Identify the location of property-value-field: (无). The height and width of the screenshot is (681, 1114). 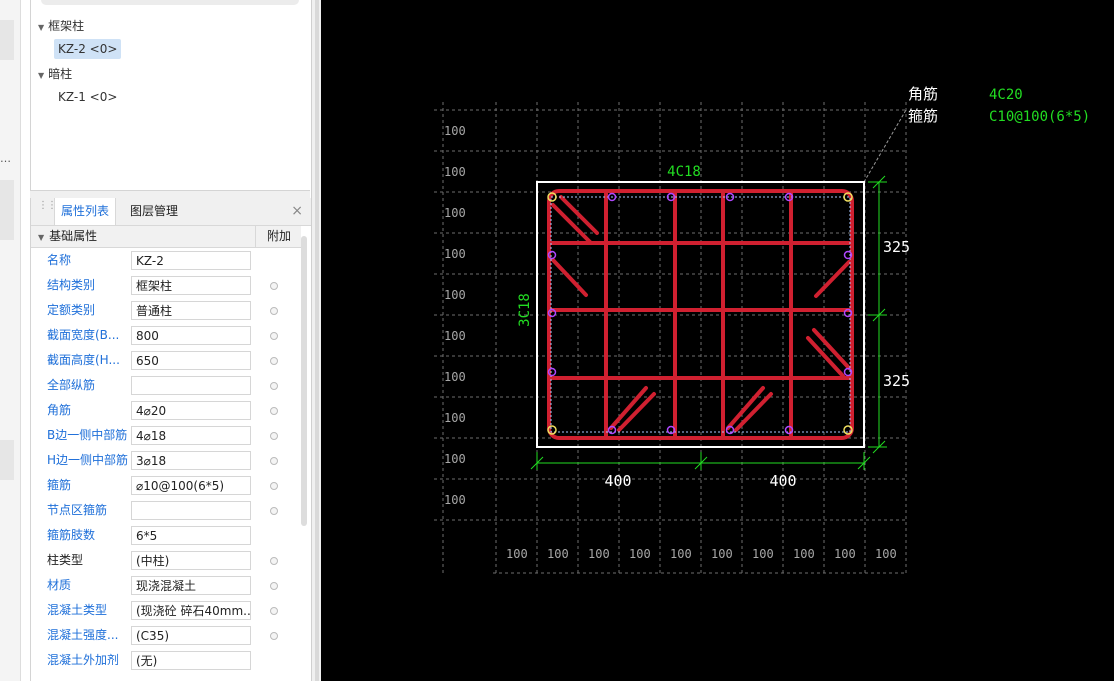
(191, 660).